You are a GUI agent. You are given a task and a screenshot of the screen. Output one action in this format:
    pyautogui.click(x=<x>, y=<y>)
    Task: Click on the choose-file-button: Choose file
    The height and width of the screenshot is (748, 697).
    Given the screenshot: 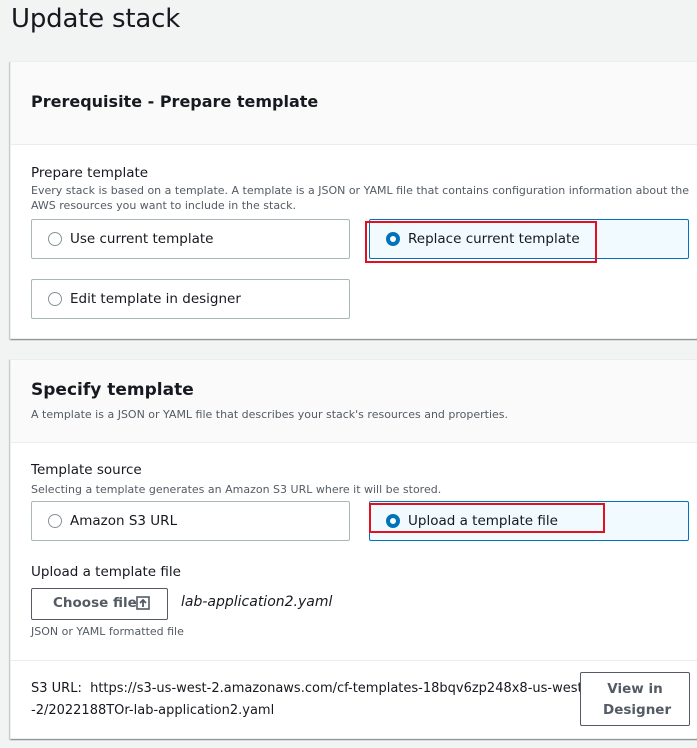 What is the action you would take?
    pyautogui.click(x=99, y=604)
    